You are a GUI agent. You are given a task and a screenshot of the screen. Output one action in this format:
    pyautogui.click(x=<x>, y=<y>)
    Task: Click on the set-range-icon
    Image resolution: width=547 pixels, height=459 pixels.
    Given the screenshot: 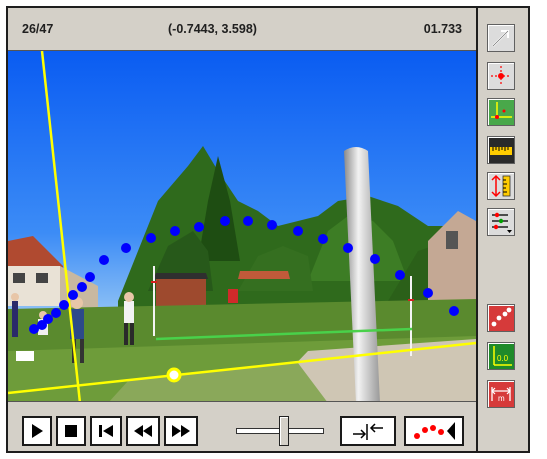 What is the action you would take?
    pyautogui.click(x=368, y=431)
    